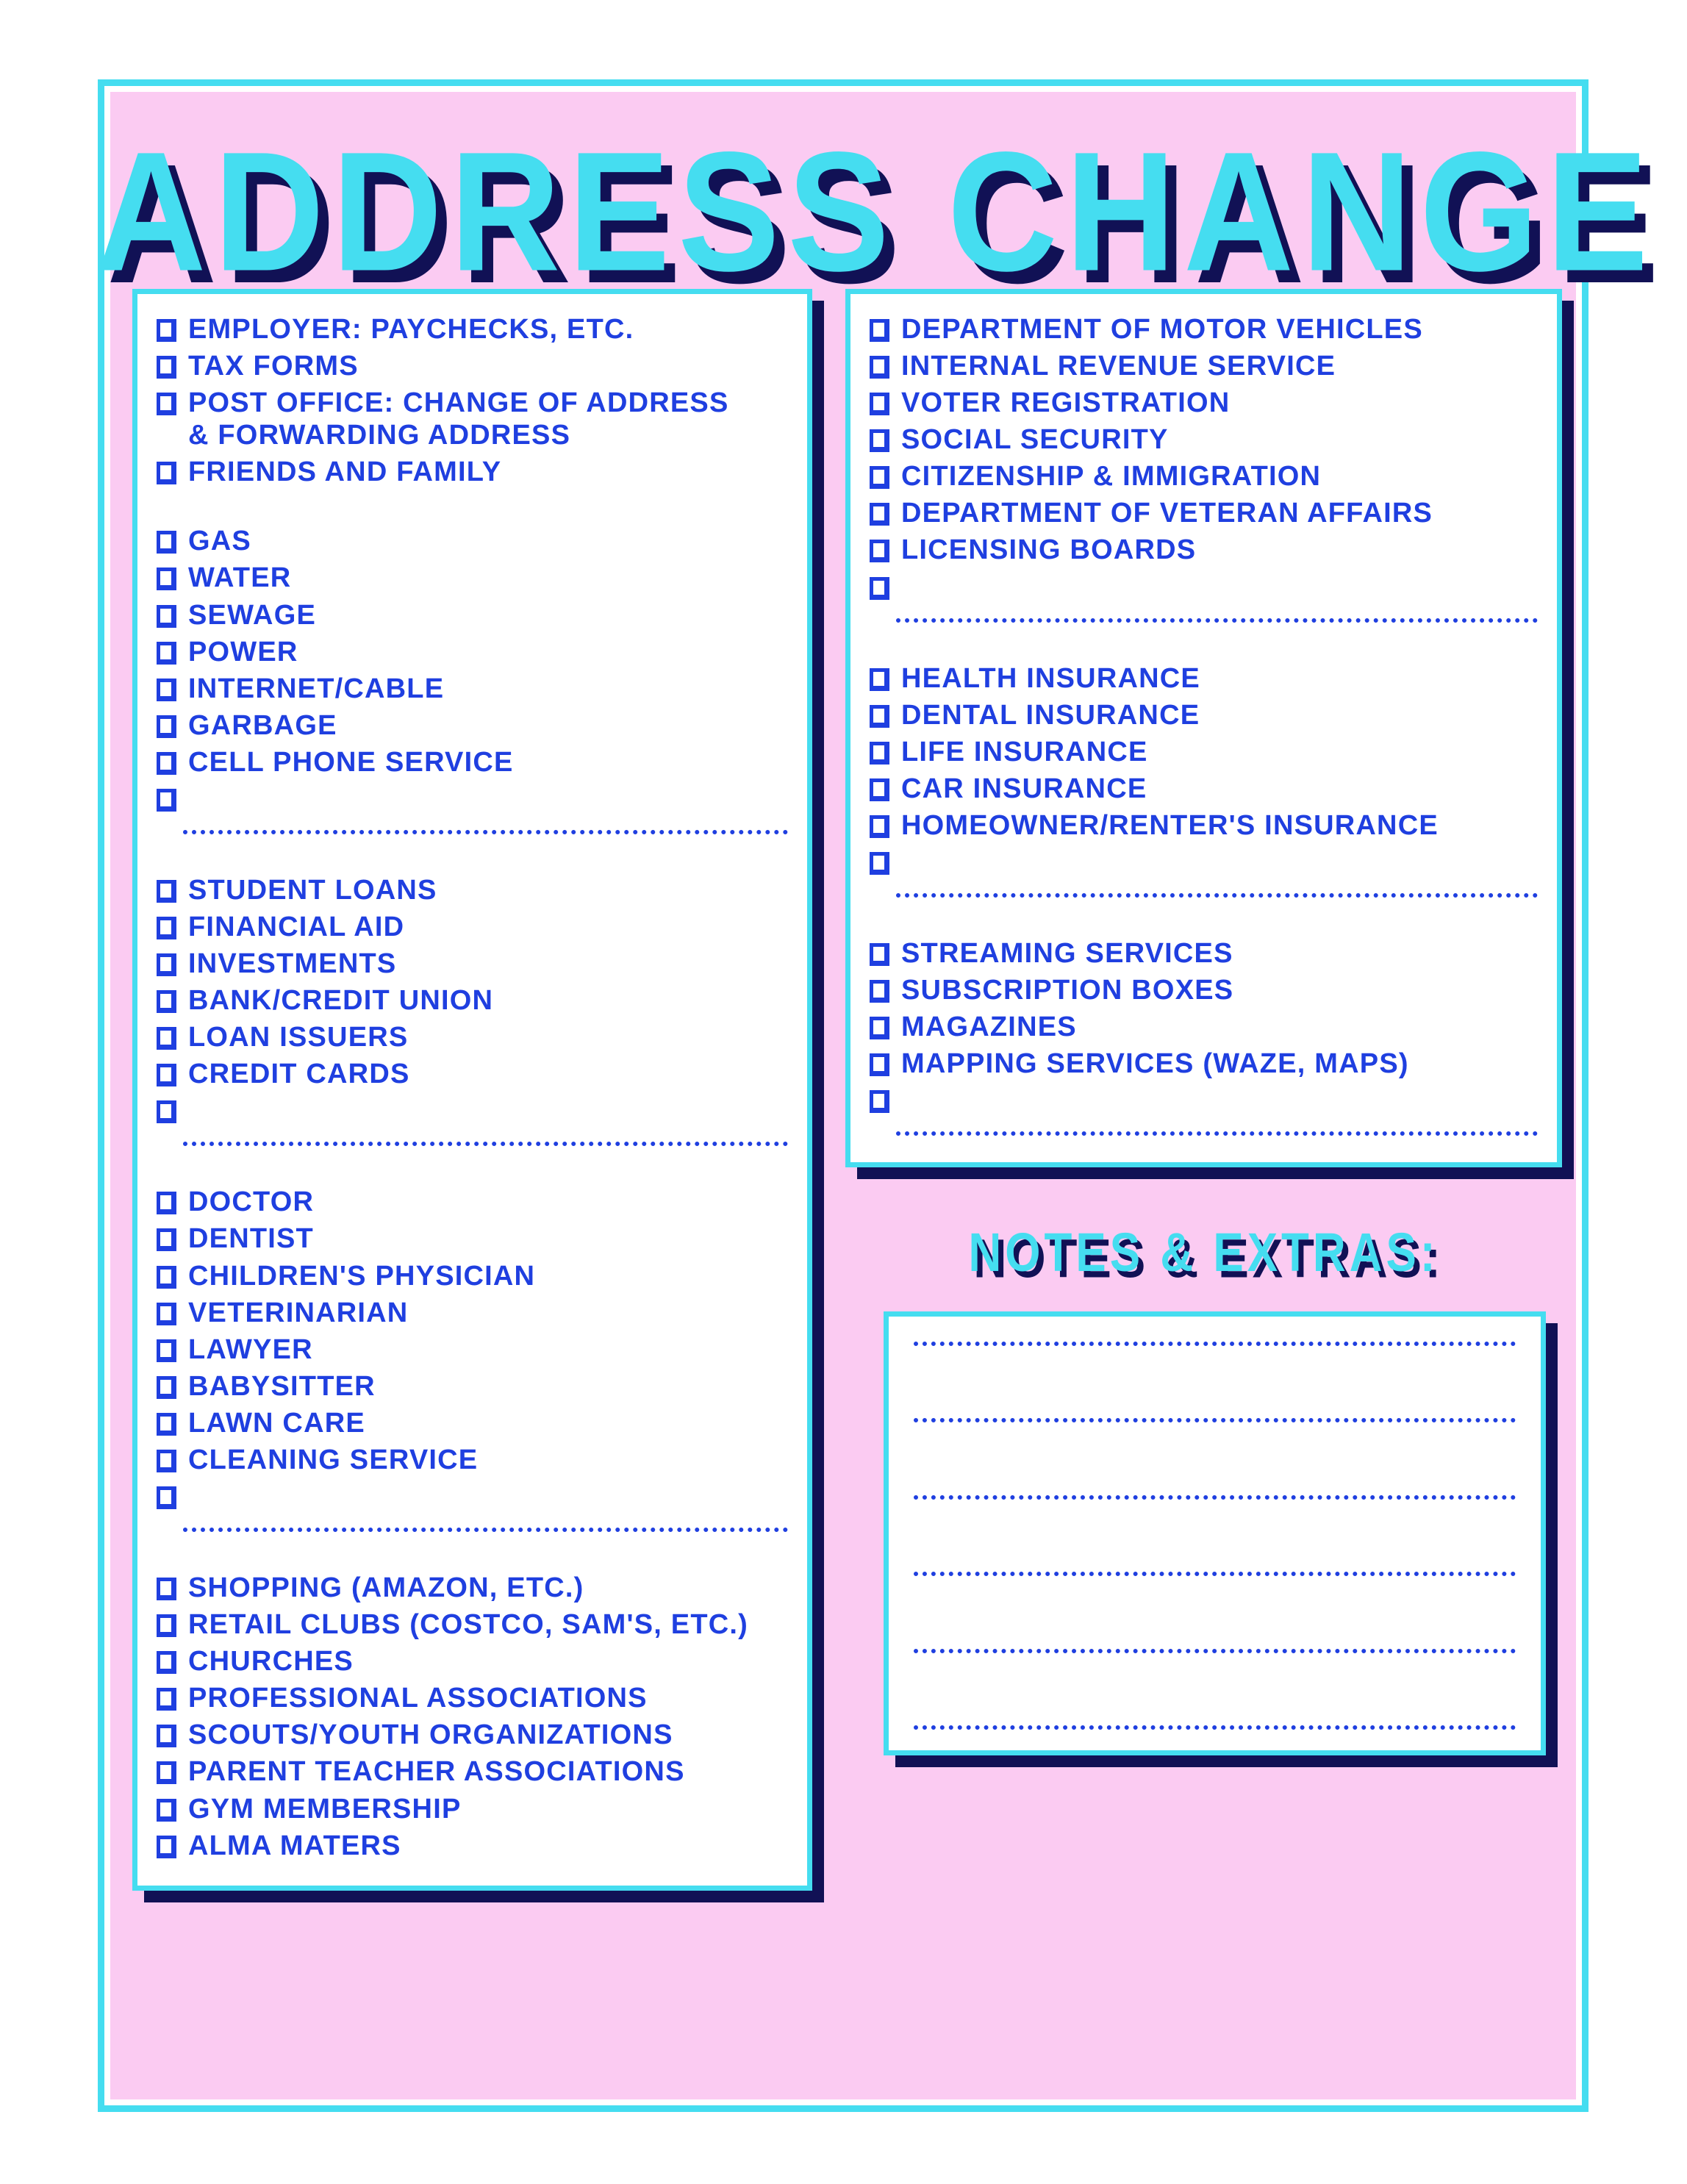 The width and height of the screenshot is (1687, 2184). Describe the element at coordinates (474, 615) in the screenshot. I see `checklist-row: SEWAGE` at that location.